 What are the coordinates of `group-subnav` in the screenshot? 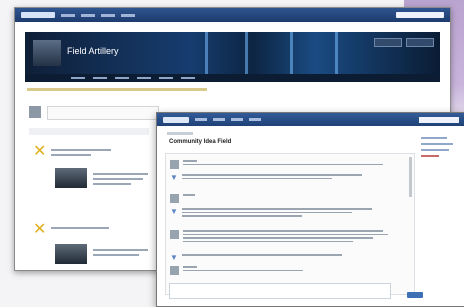 It's located at (232, 78).